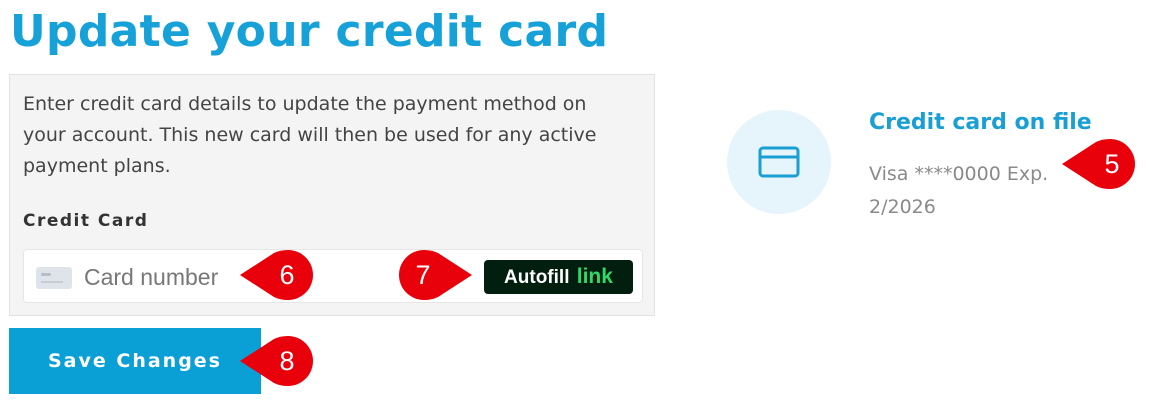  I want to click on card-on-file-badge, so click(779, 162).